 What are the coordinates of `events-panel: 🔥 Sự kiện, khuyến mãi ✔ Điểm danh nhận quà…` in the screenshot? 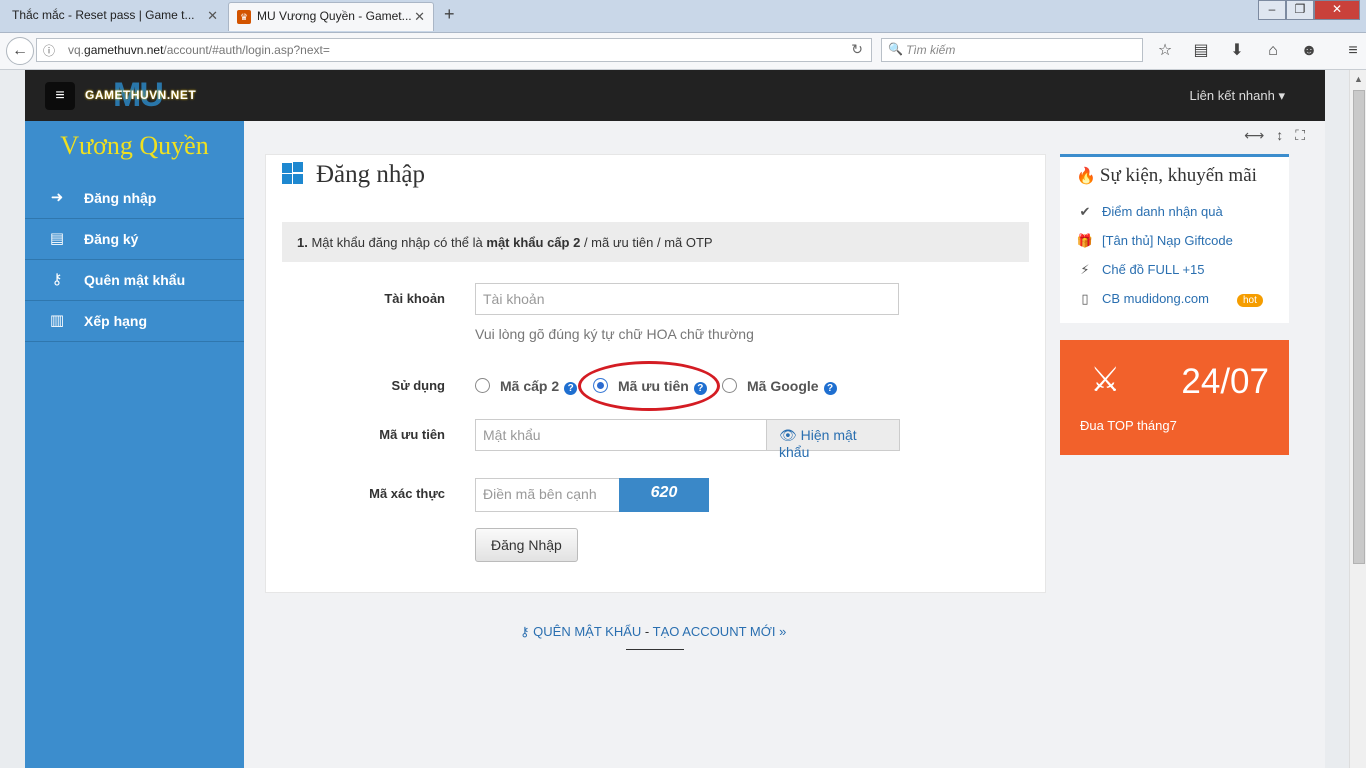 It's located at (1174, 238).